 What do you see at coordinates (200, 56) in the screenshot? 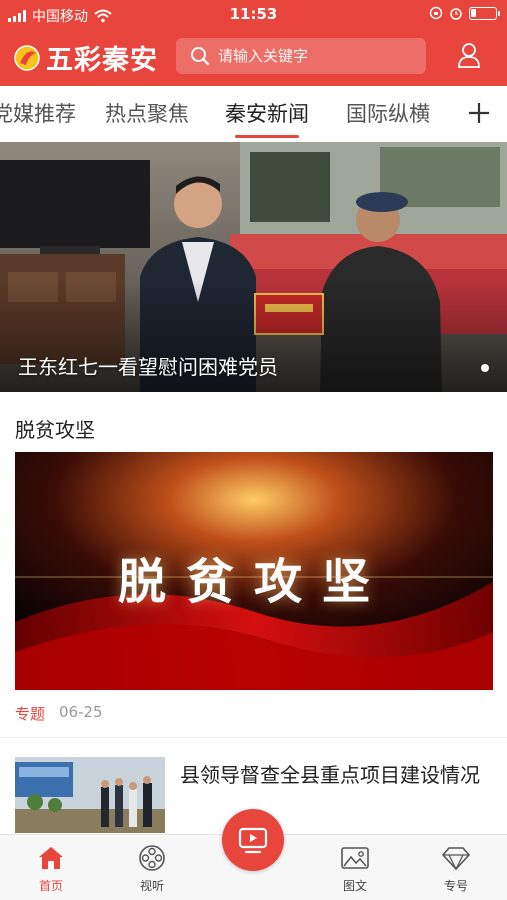
I see `search-icon` at bounding box center [200, 56].